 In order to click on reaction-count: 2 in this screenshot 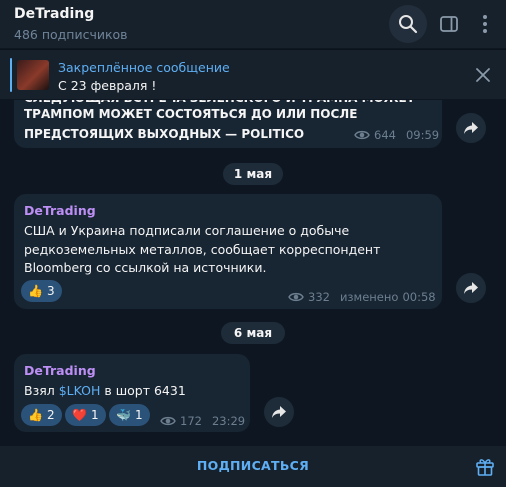, I will do `click(50, 415)`.